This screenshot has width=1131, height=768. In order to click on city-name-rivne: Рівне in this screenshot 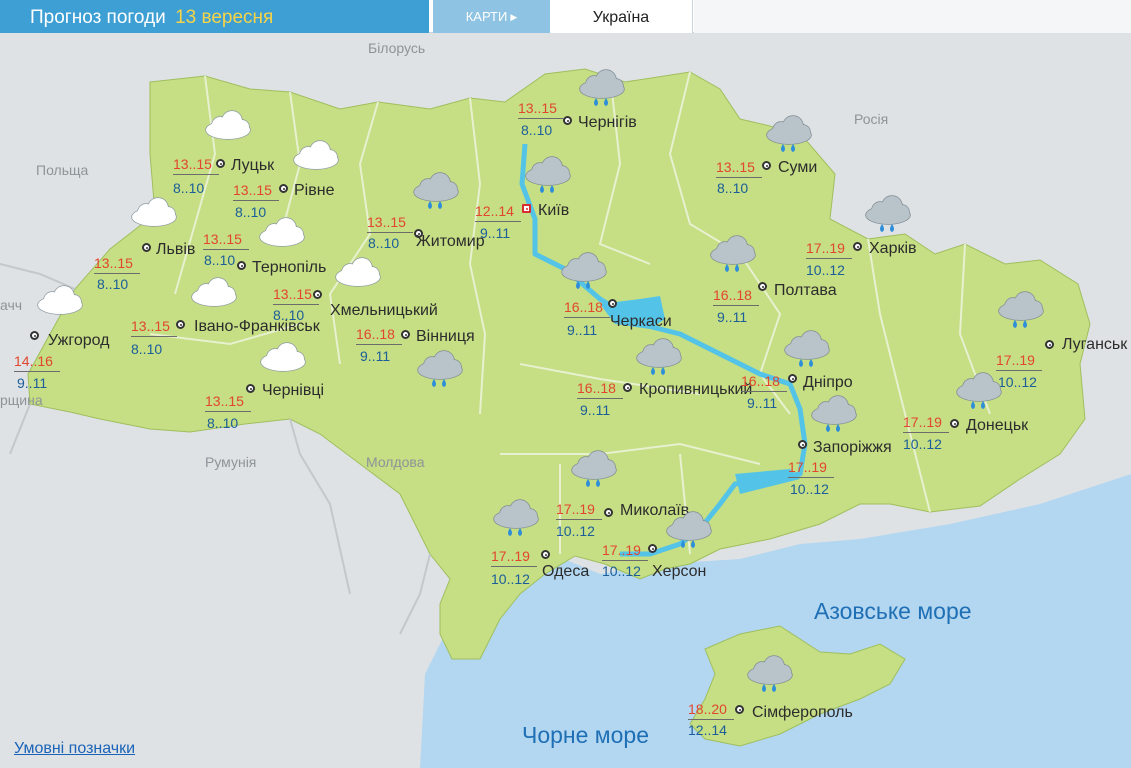, I will do `click(314, 191)`.